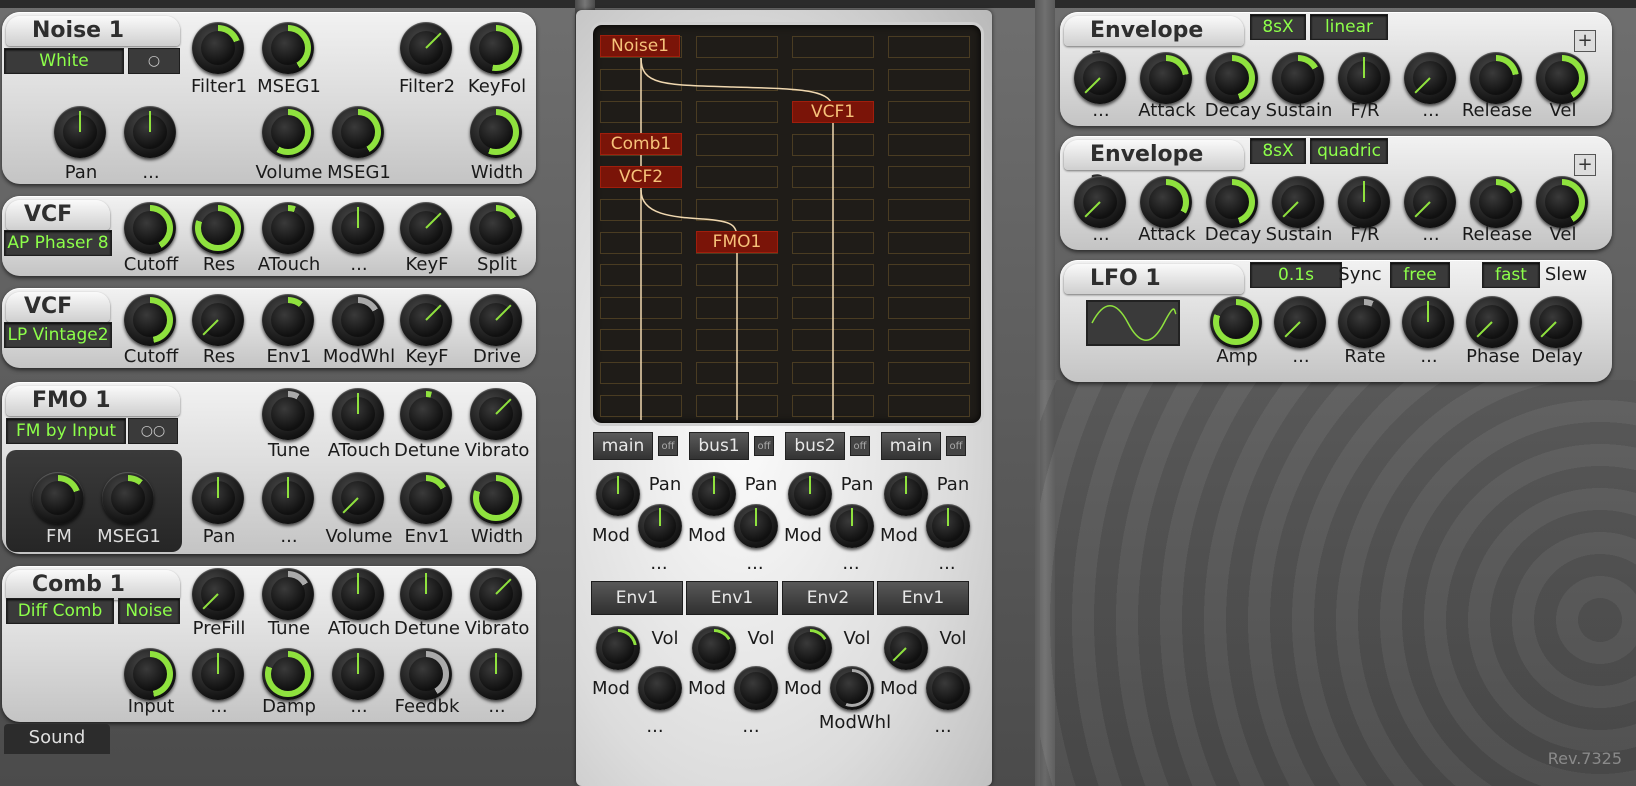 The image size is (1636, 786). I want to click on envelope2-add-button: +, so click(1585, 165).